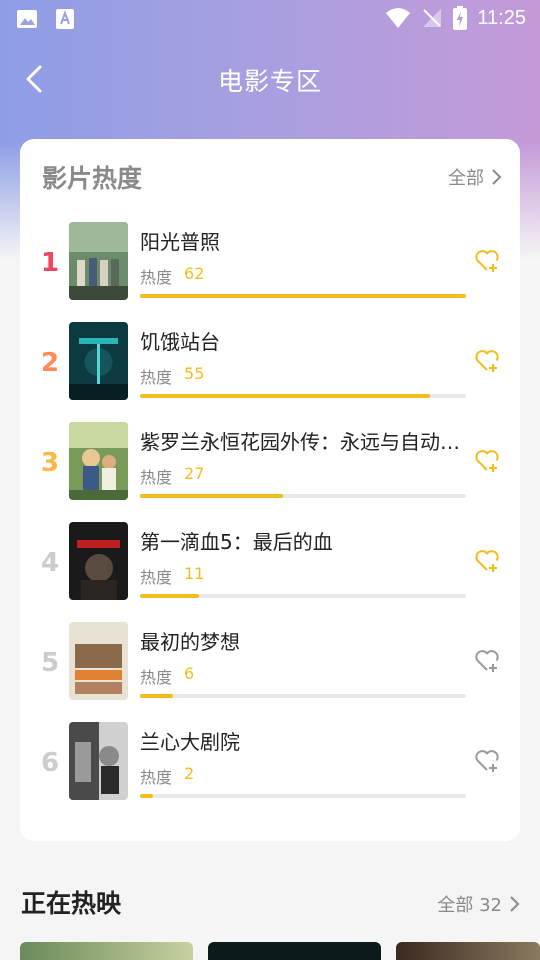 Image resolution: width=540 pixels, height=960 pixels. What do you see at coordinates (194, 373) in the screenshot?
I see `heat-value: 55` at bounding box center [194, 373].